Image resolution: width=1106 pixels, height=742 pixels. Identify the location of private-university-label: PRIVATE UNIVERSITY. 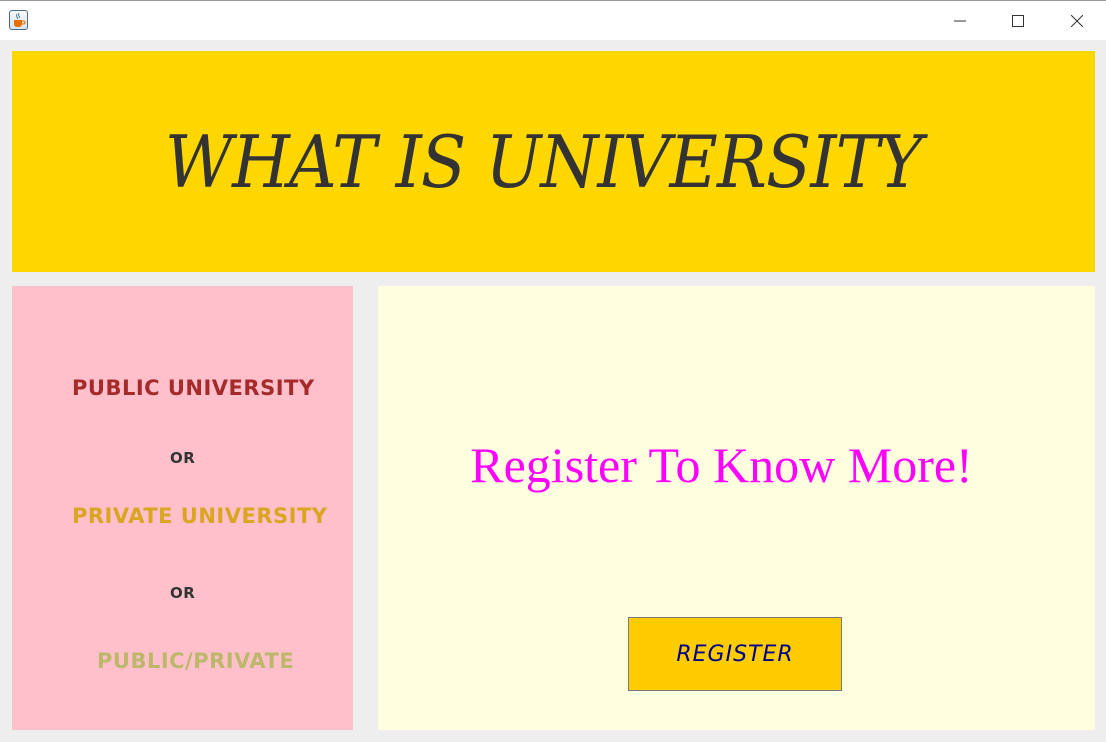
(200, 516).